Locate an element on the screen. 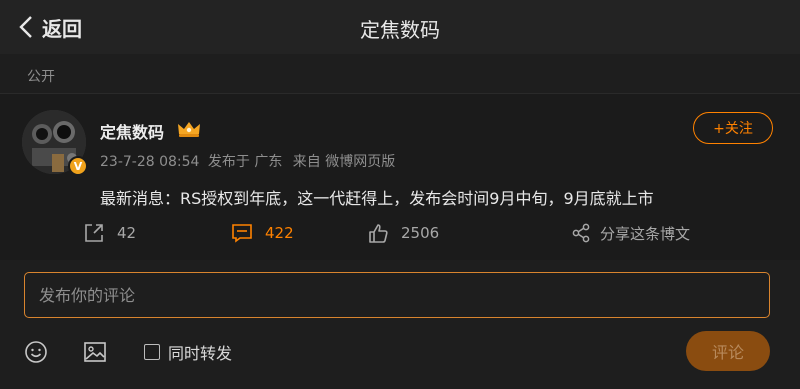  share-weibo-button: 分享这条博文 is located at coordinates (630, 233).